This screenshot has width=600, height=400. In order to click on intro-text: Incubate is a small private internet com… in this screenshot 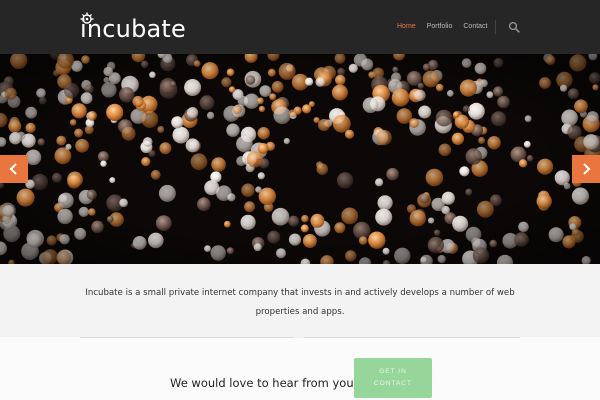, I will do `click(300, 302)`.